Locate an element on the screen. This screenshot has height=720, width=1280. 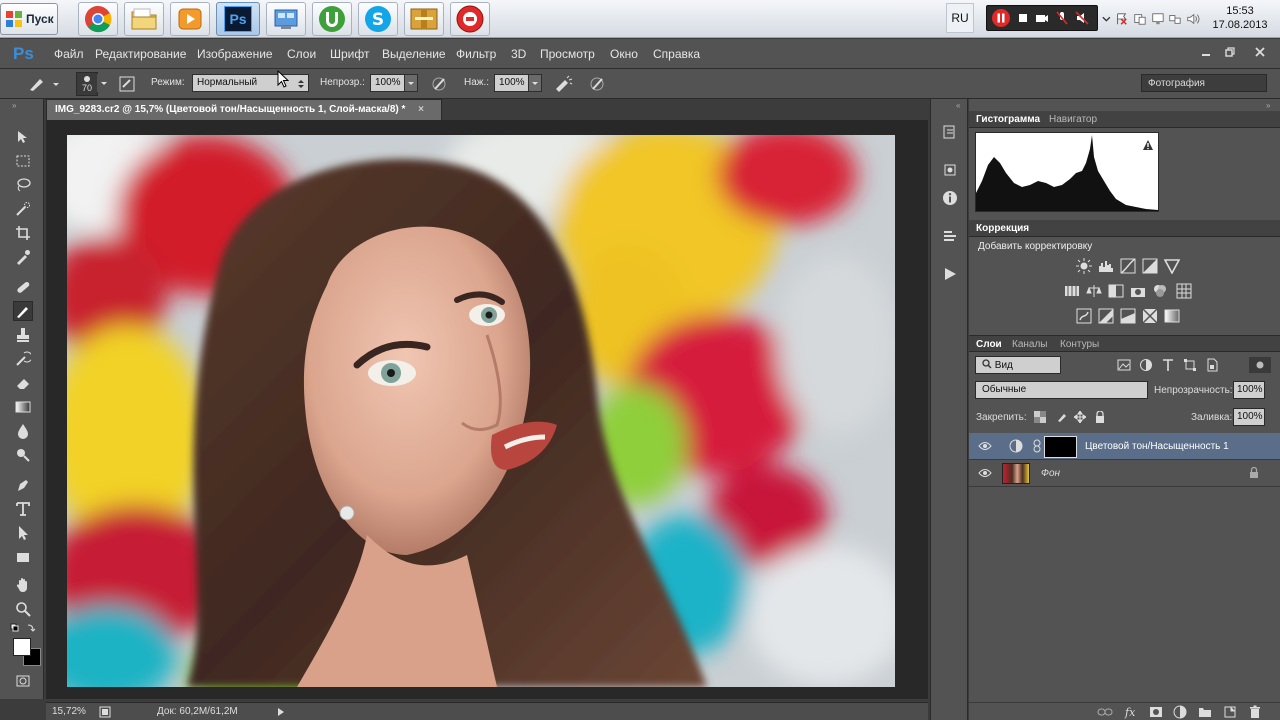
mic-muted-icon is located at coordinates (1062, 18).